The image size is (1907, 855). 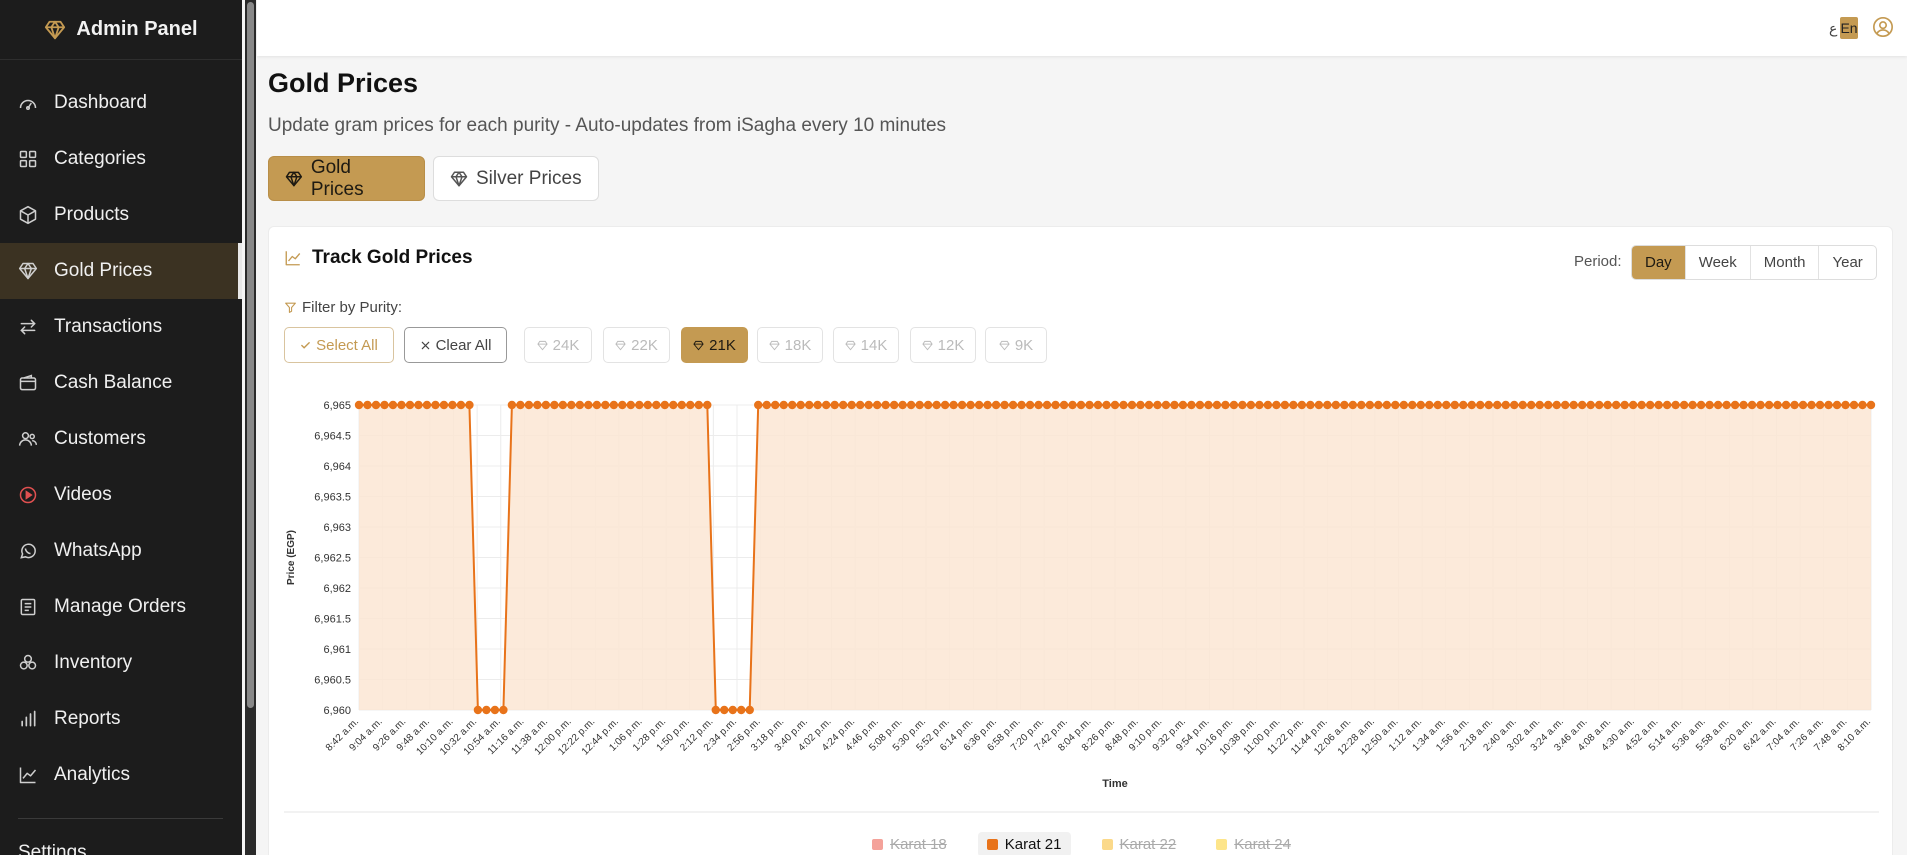 I want to click on period-year-button: Year, so click(x=1847, y=262).